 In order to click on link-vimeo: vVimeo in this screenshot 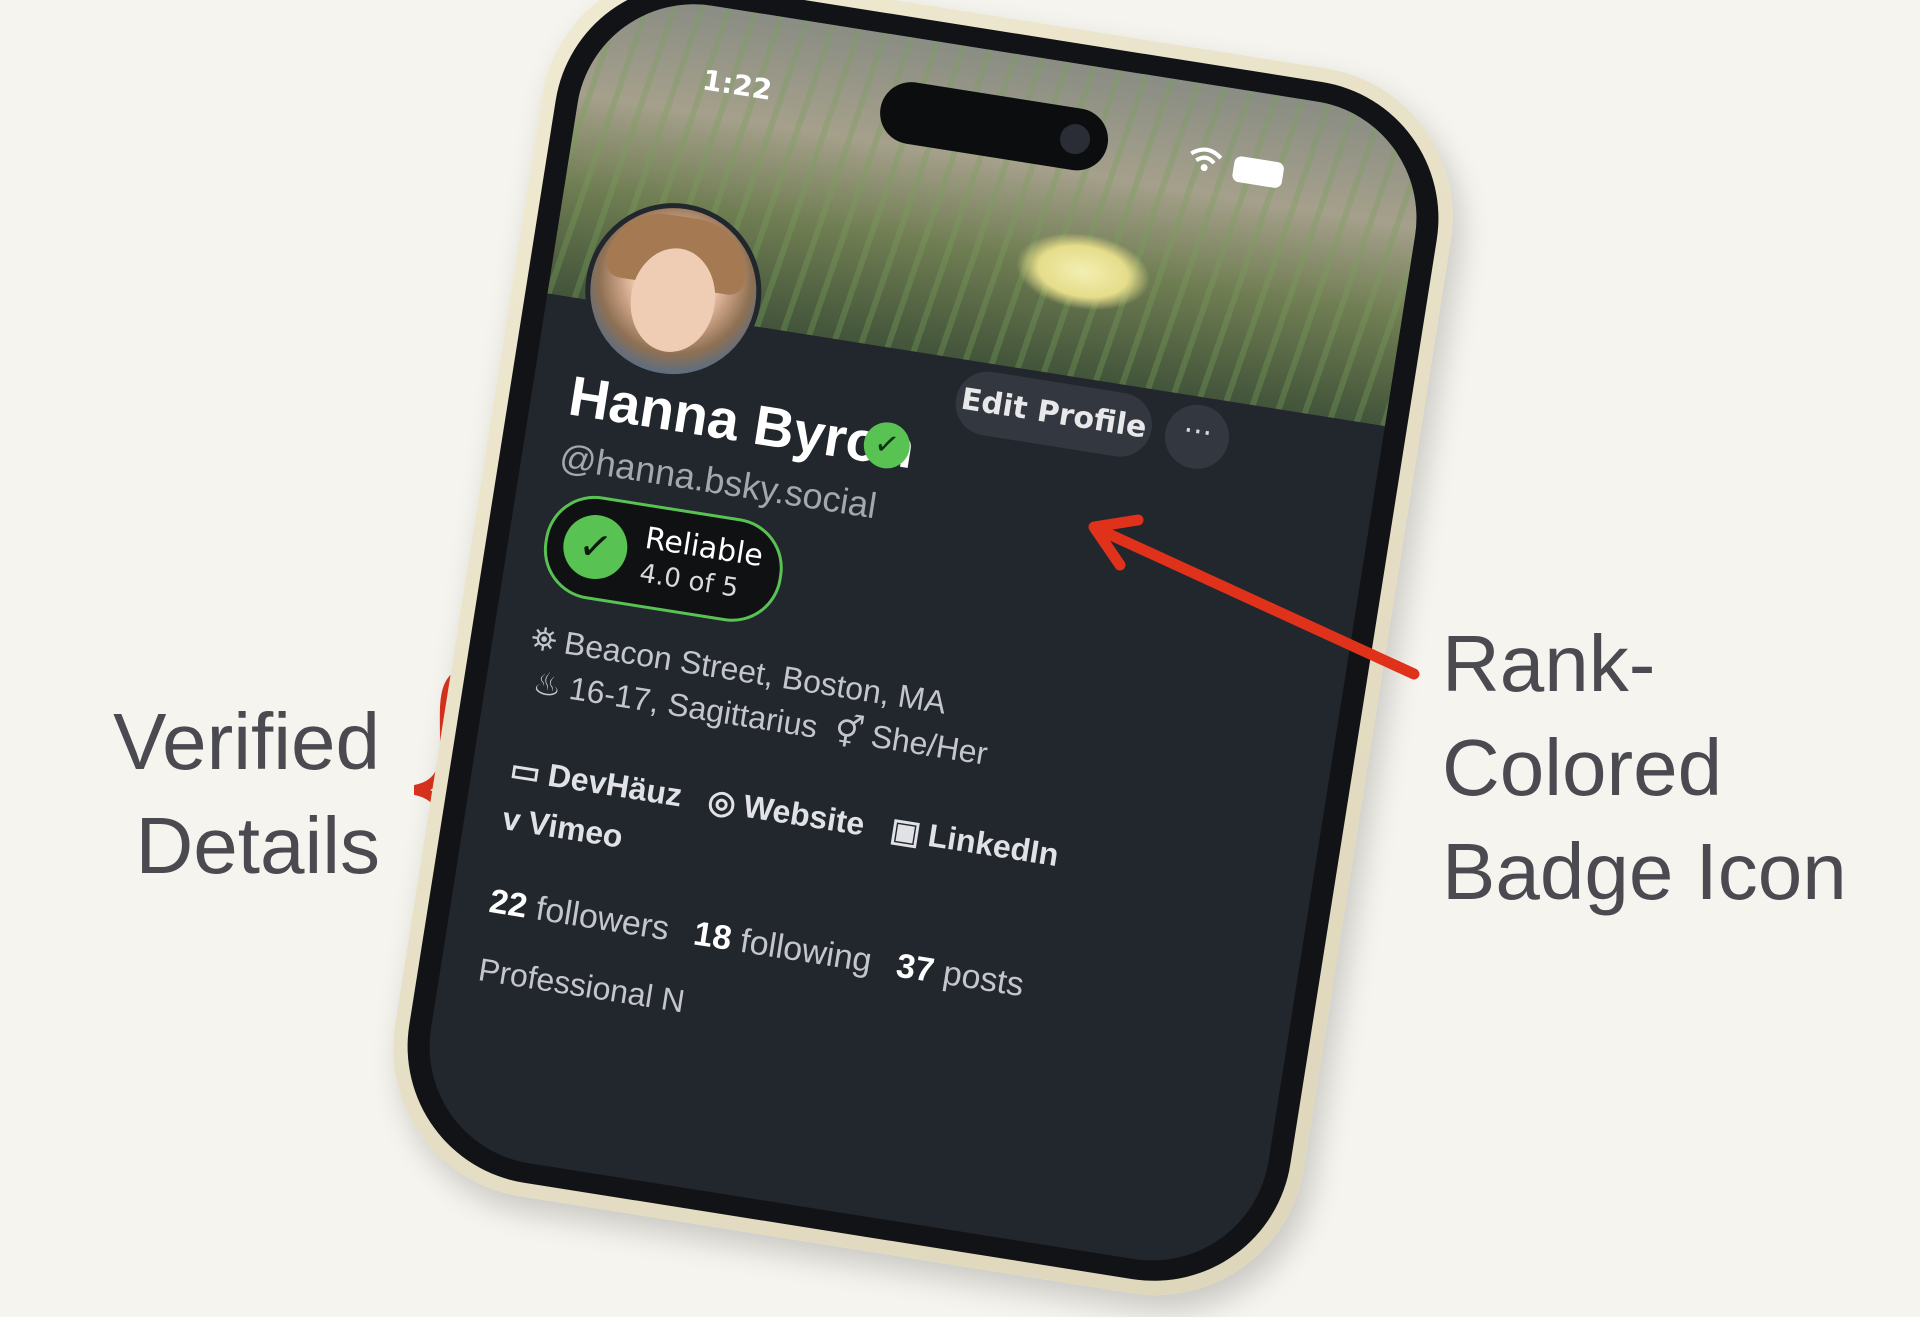, I will do `click(562, 827)`.